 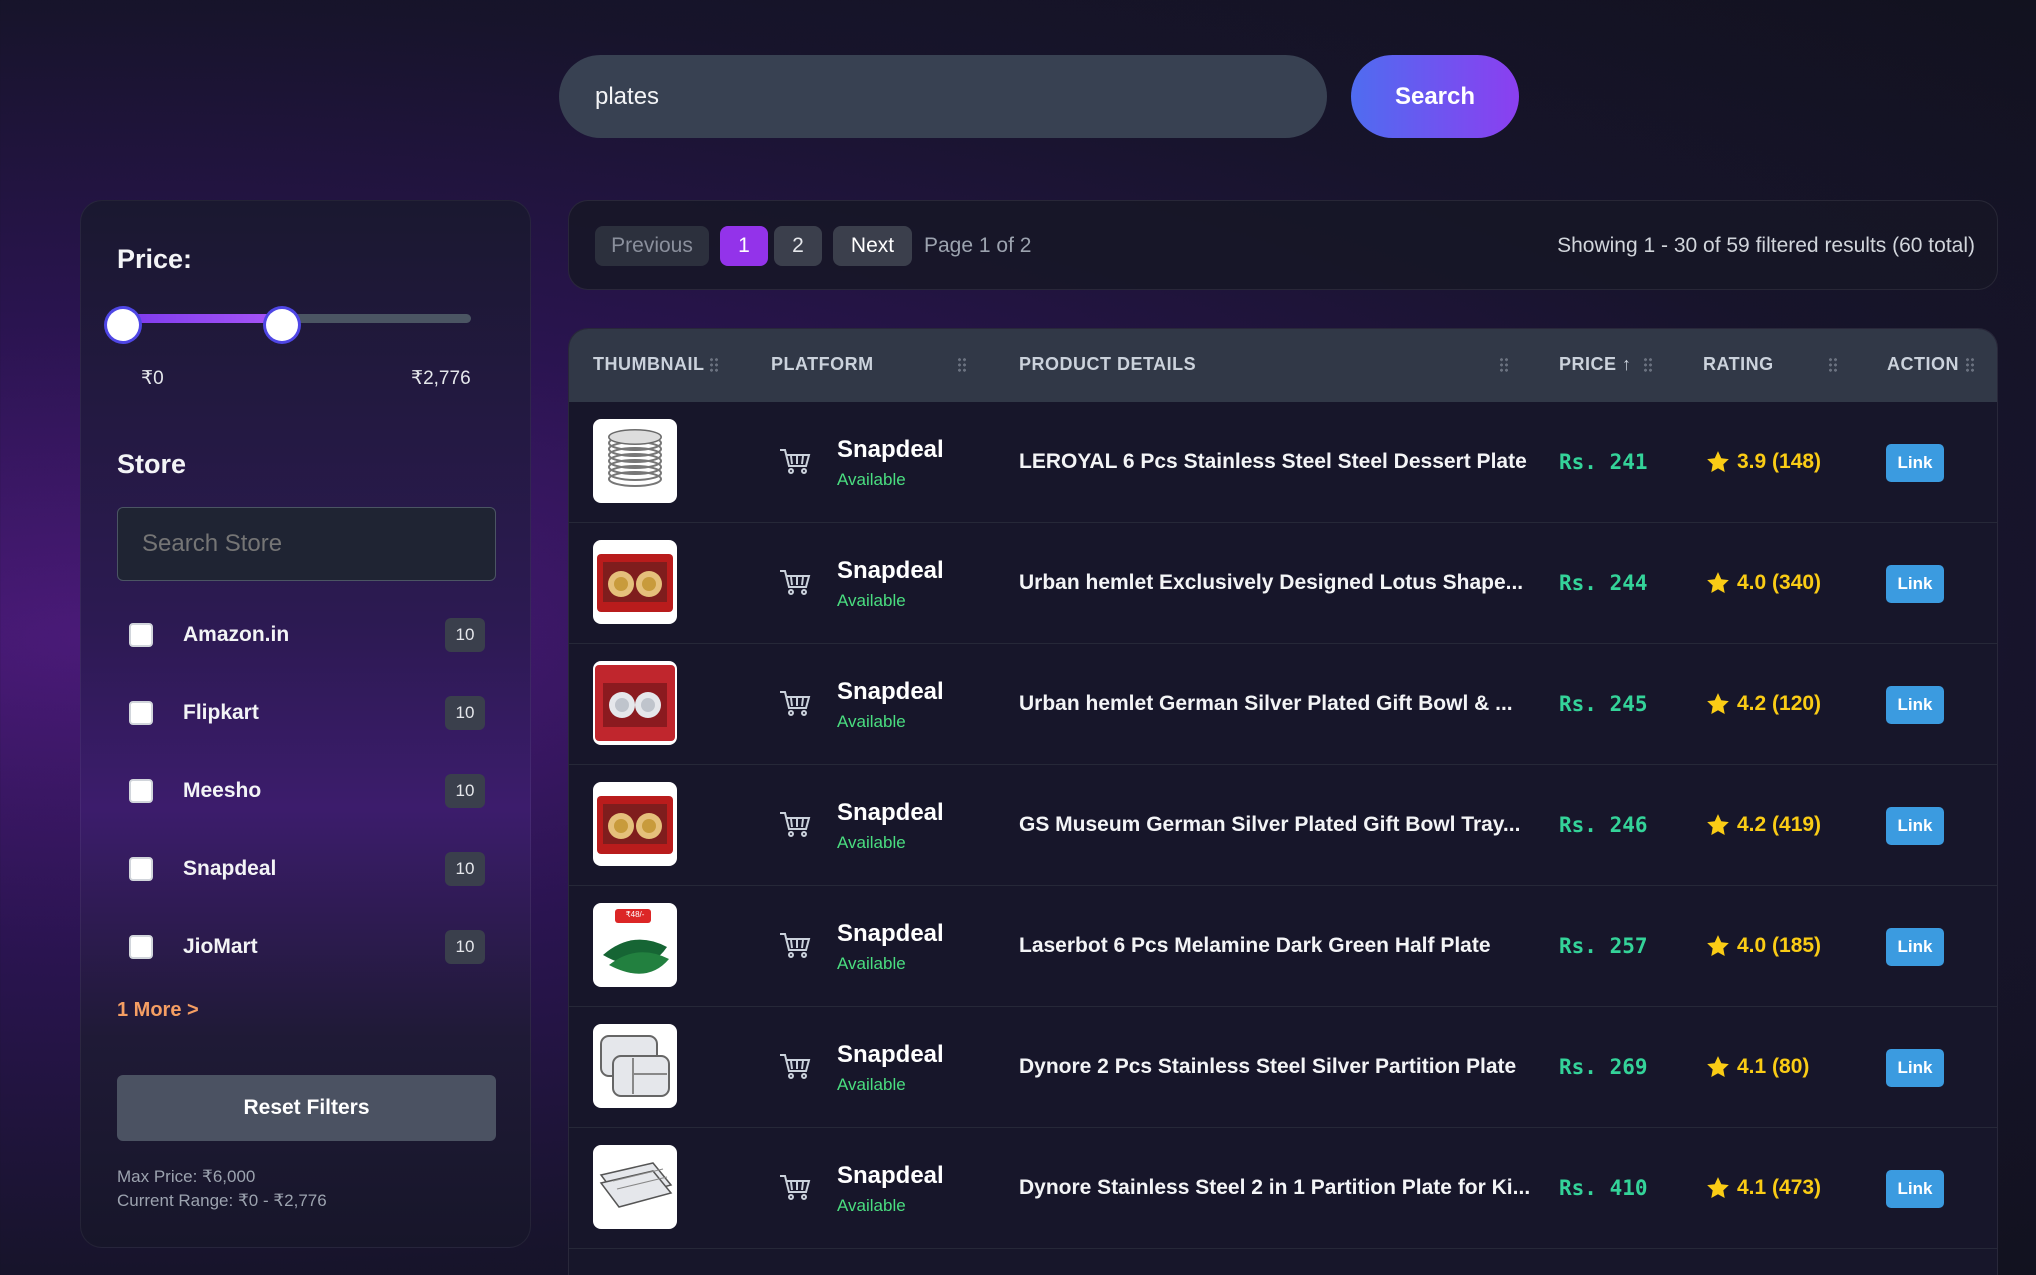 I want to click on store-label: Flipkart, so click(x=221, y=712).